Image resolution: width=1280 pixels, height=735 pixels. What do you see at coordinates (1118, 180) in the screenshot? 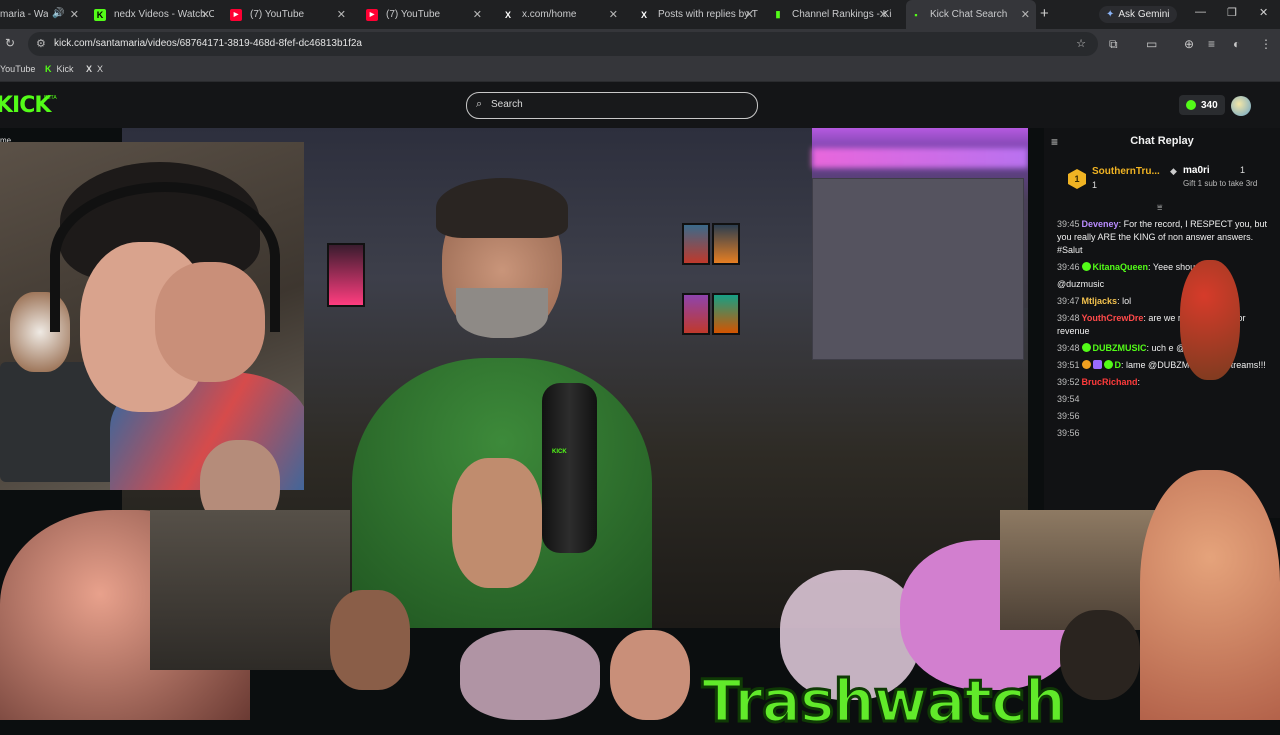
I see `top-gifter-1: 1 SouthernTru... 1` at bounding box center [1118, 180].